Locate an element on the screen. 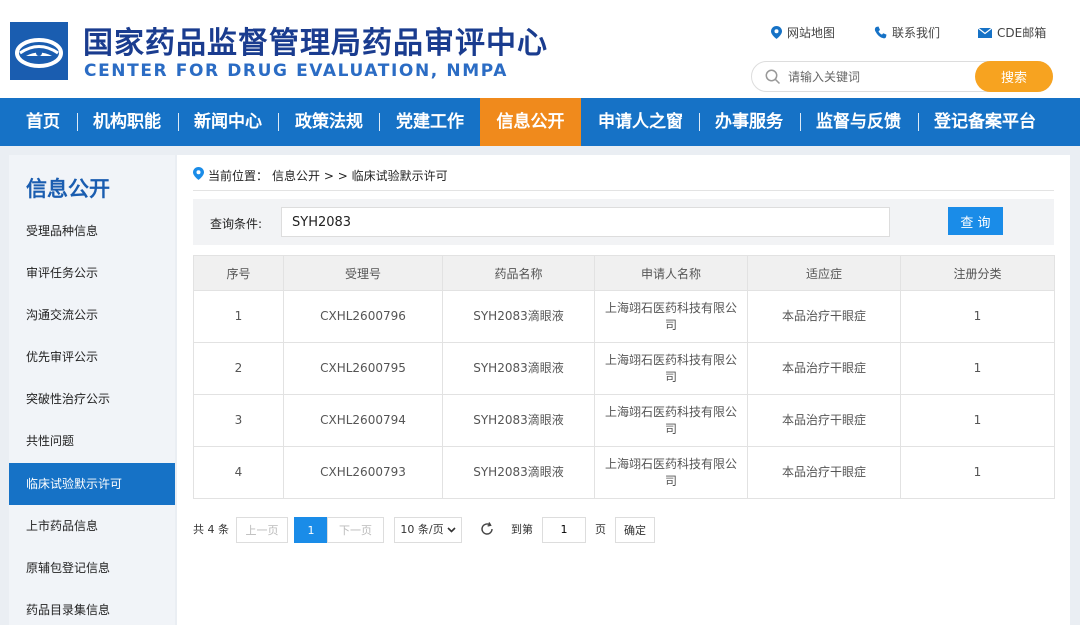 This screenshot has height=625, width=1080. cell-acceptance-no: CXHL2600795 is located at coordinates (363, 368).